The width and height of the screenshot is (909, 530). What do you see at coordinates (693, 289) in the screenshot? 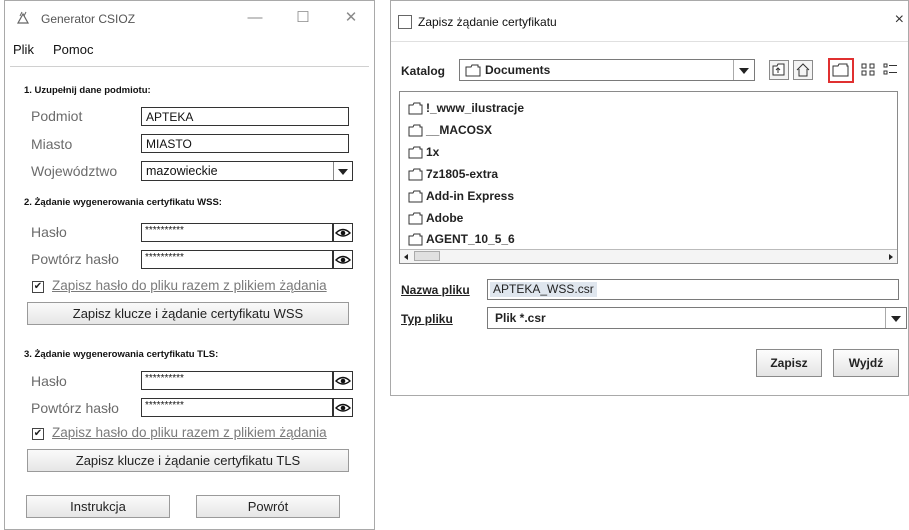
I see `filename-input: APTEKA_WSS.csr` at bounding box center [693, 289].